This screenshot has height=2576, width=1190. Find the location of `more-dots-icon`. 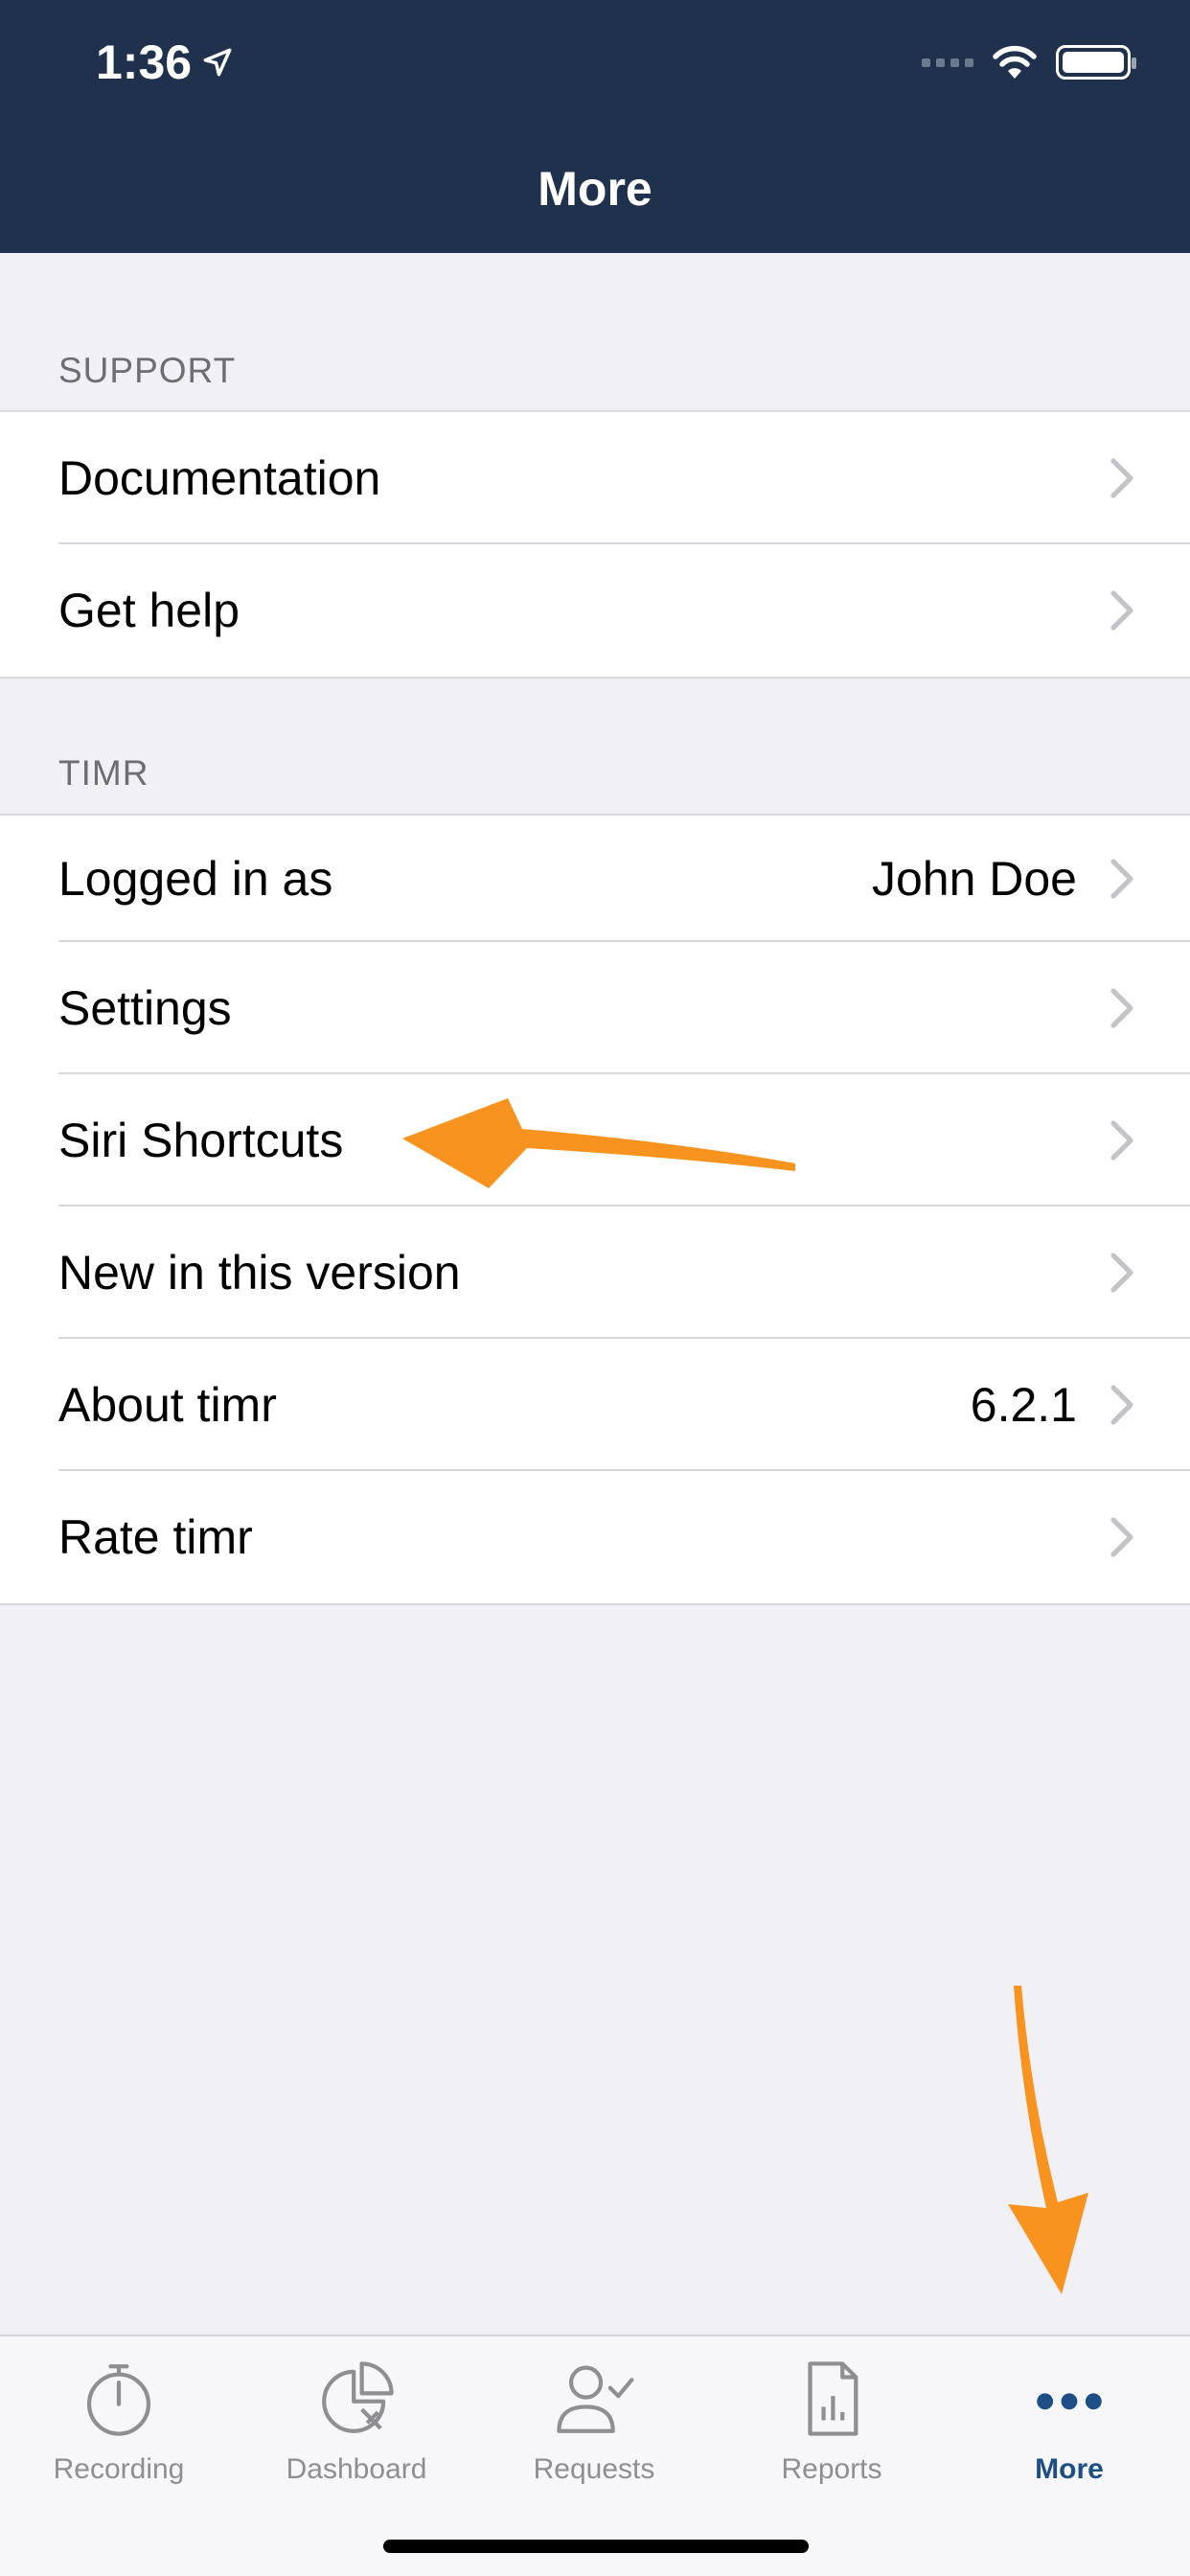

more-dots-icon is located at coordinates (1070, 2401).